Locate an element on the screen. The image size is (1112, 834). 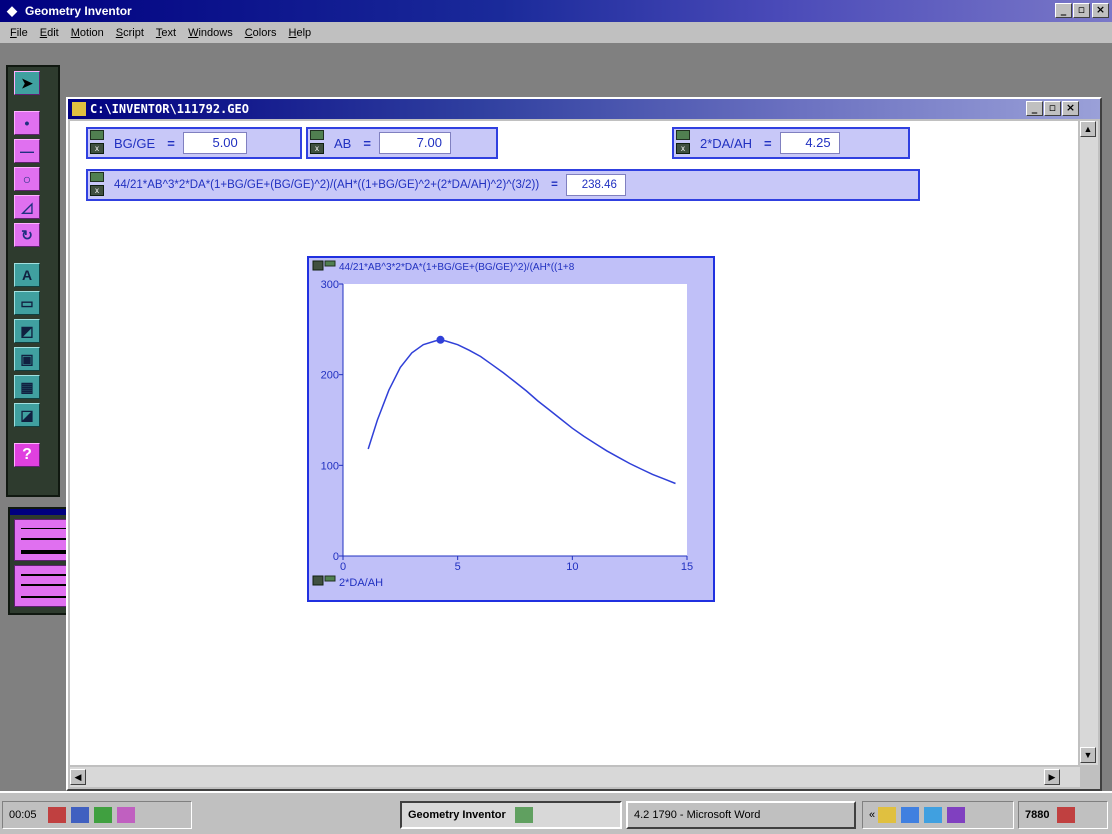
y-tick-label: 200 is located at coordinates (330, 376).